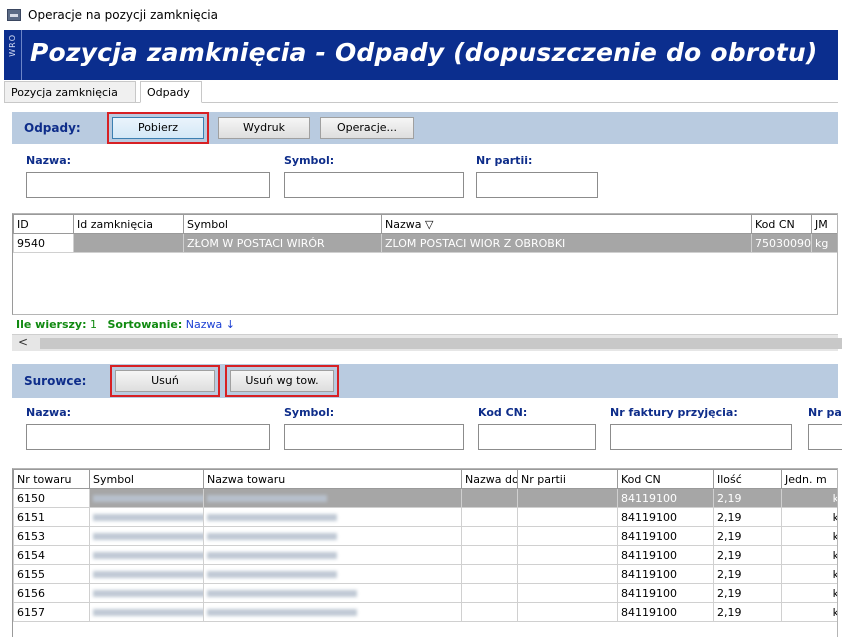 This screenshot has height=637, width=842. I want to click on usun-wg-tow-button: Usuń wg tow., so click(282, 381).